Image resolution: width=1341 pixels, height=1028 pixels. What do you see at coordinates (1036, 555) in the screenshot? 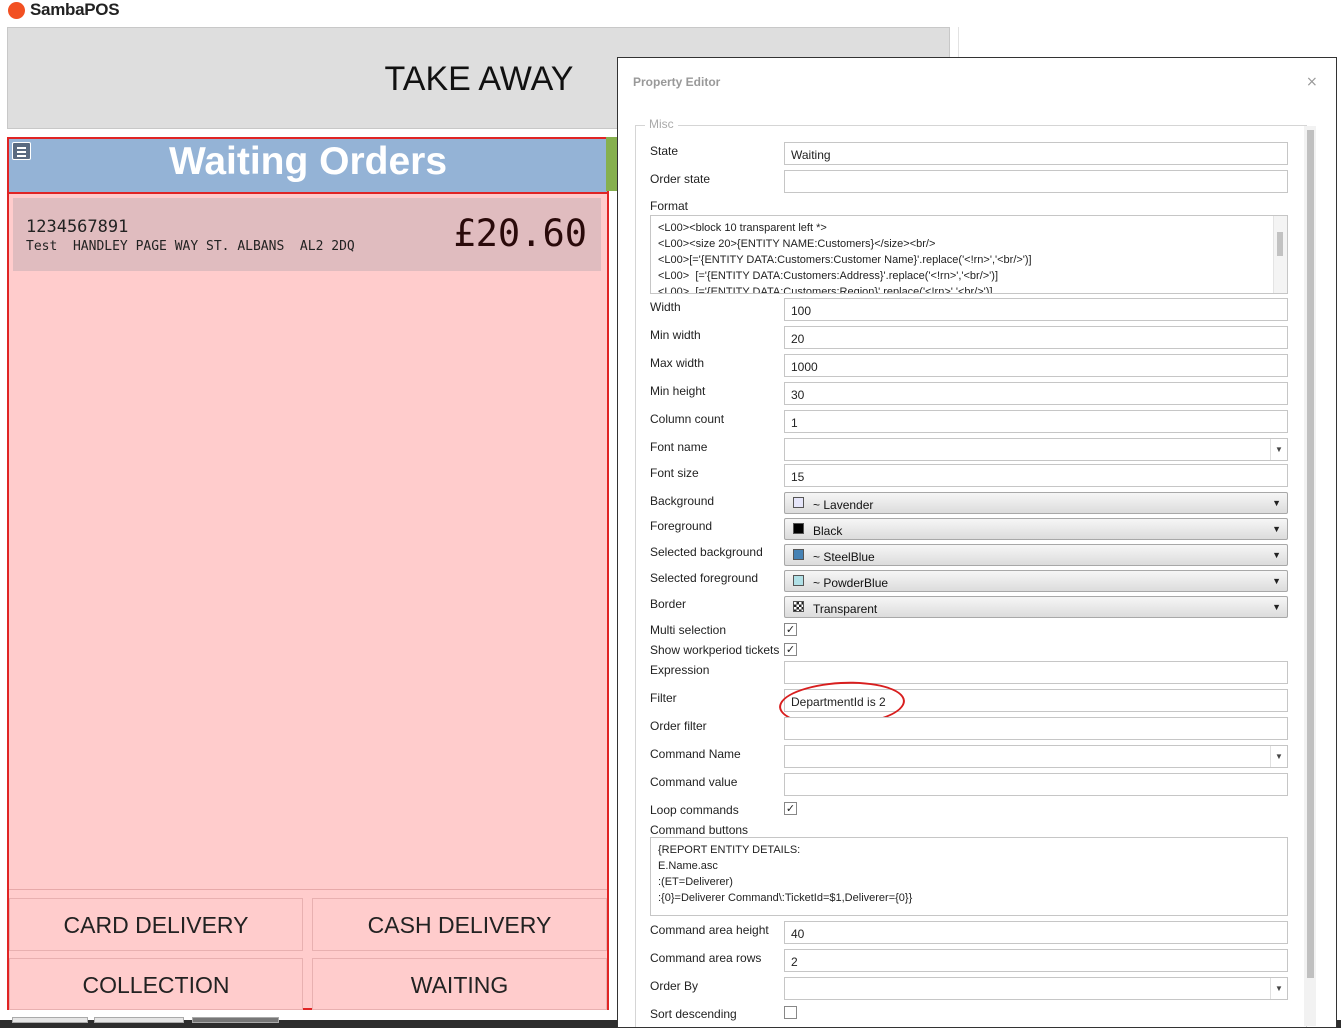
I see `selected-background-color-picker: ~ SteelBlue ▼` at bounding box center [1036, 555].